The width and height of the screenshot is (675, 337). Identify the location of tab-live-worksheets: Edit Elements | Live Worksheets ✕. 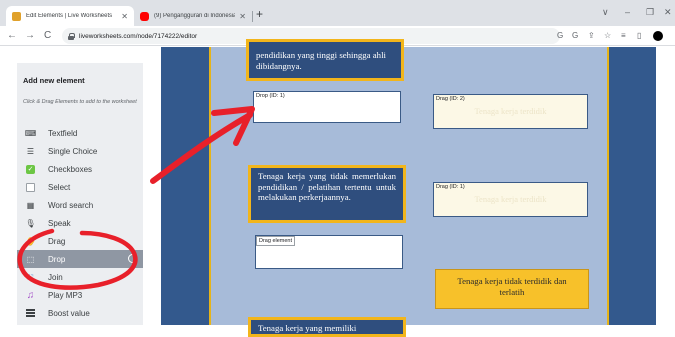
(70, 16).